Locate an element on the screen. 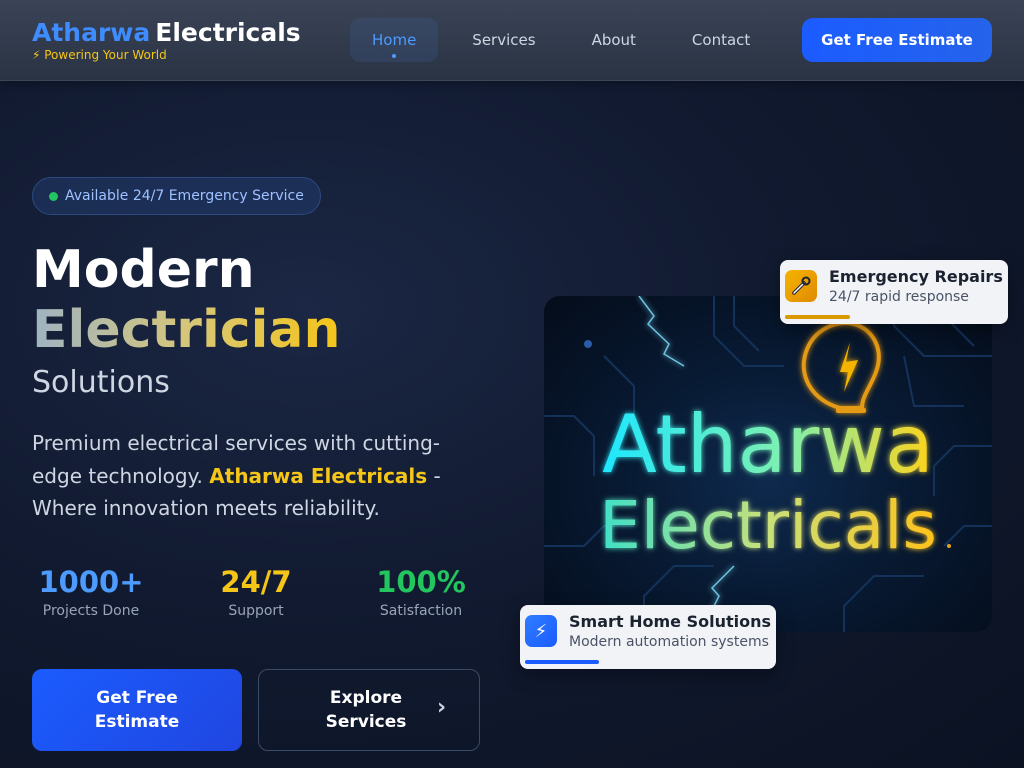  smart-home-subtitle: Modern automation systems is located at coordinates (669, 642).